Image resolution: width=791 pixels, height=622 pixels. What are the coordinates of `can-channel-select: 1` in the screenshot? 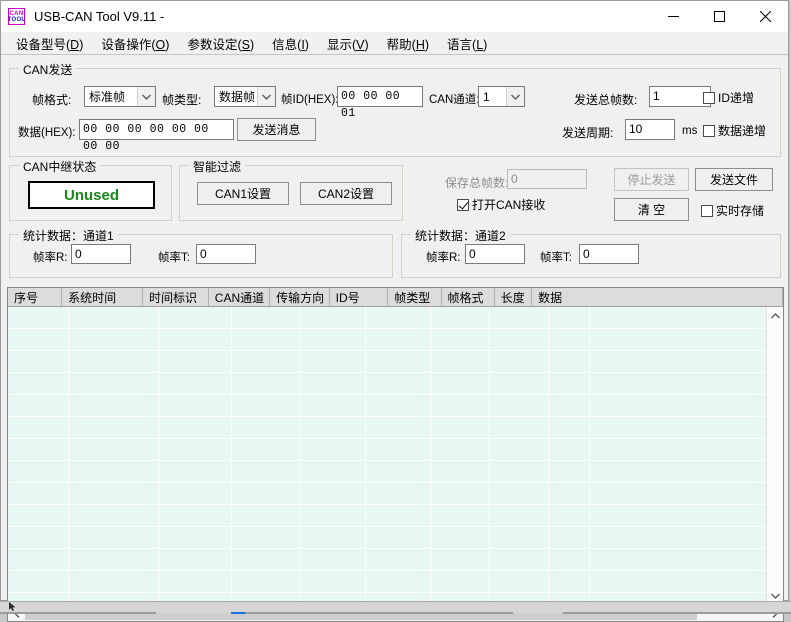 It's located at (501, 96).